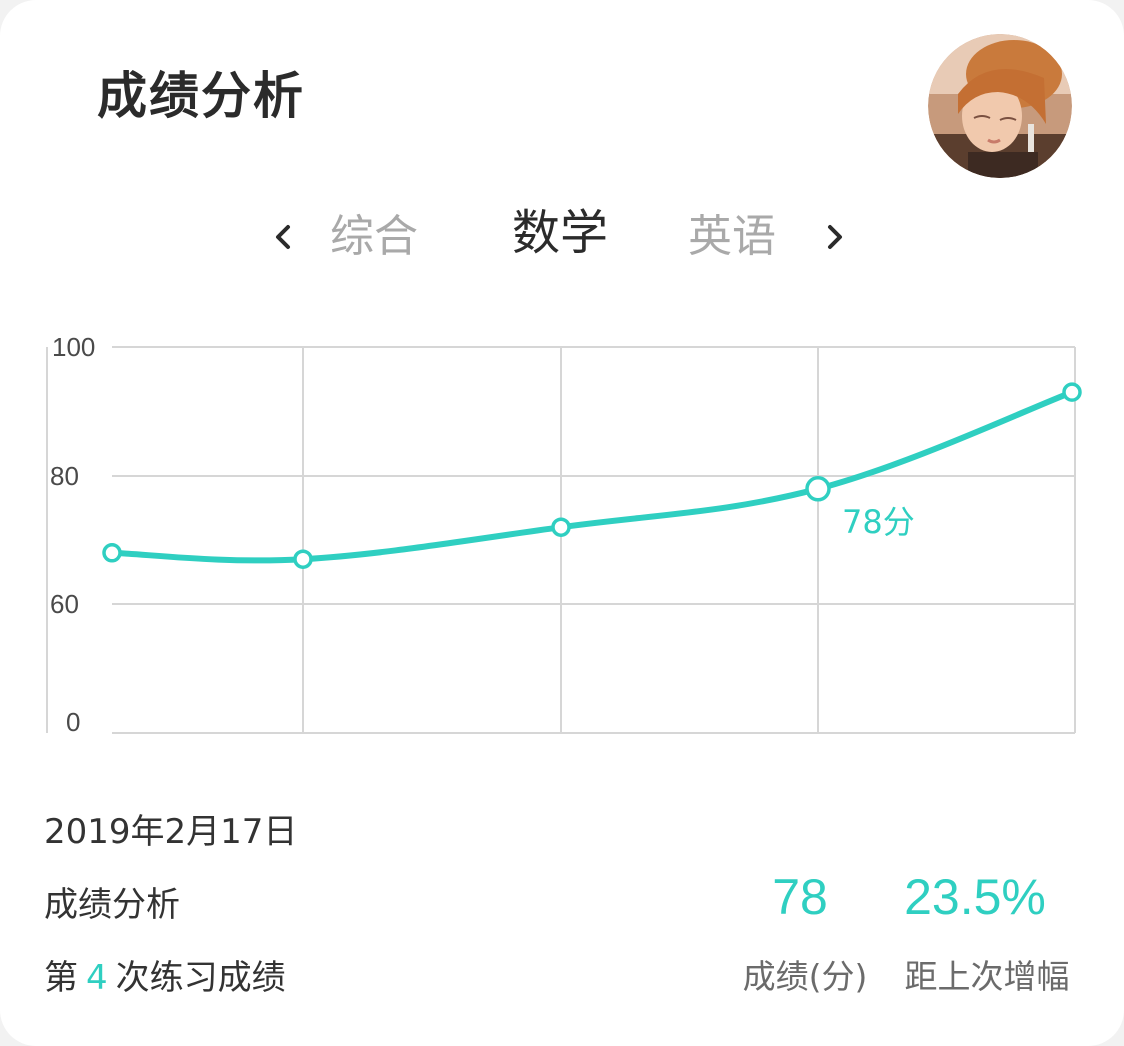 This screenshot has width=1124, height=1046. I want to click on y-tick-label: 0, so click(73, 722).